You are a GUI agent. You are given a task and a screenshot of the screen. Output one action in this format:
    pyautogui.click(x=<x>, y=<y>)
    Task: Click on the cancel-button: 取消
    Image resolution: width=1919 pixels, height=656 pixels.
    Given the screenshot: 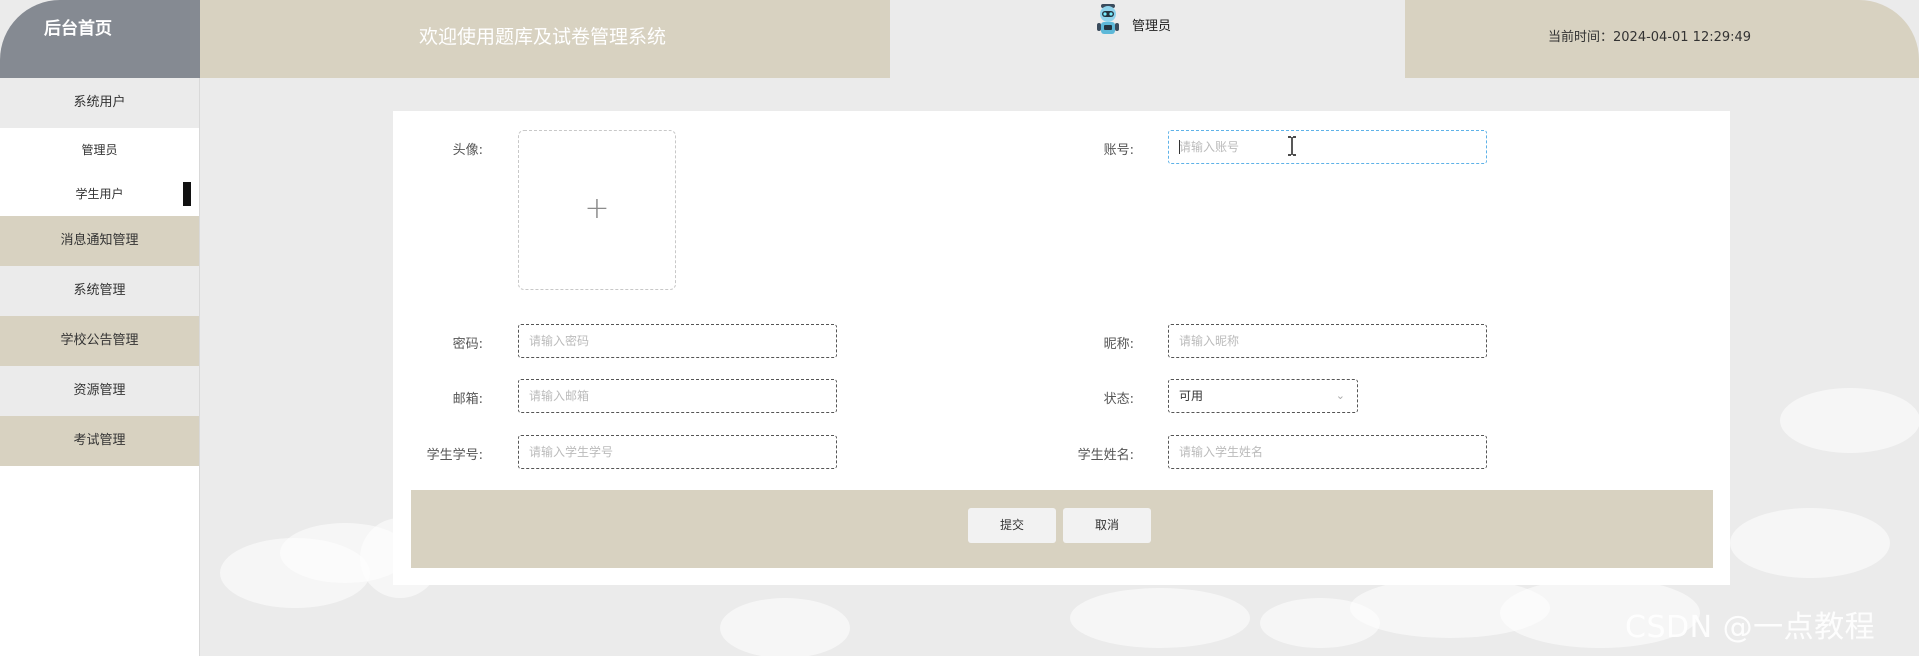 What is the action you would take?
    pyautogui.click(x=1107, y=525)
    